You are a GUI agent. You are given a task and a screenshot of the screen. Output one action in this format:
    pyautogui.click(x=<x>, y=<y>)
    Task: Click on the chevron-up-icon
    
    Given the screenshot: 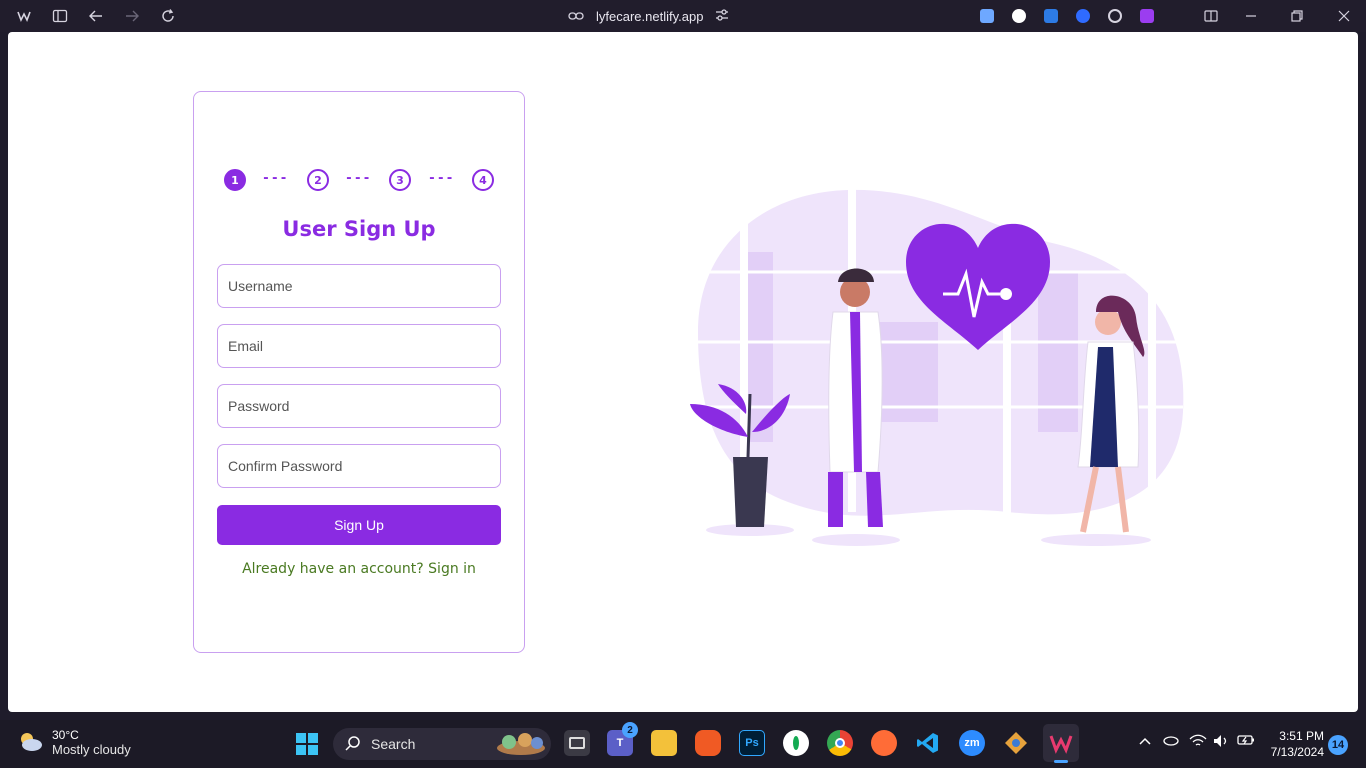 What is the action you would take?
    pyautogui.click(x=1145, y=741)
    